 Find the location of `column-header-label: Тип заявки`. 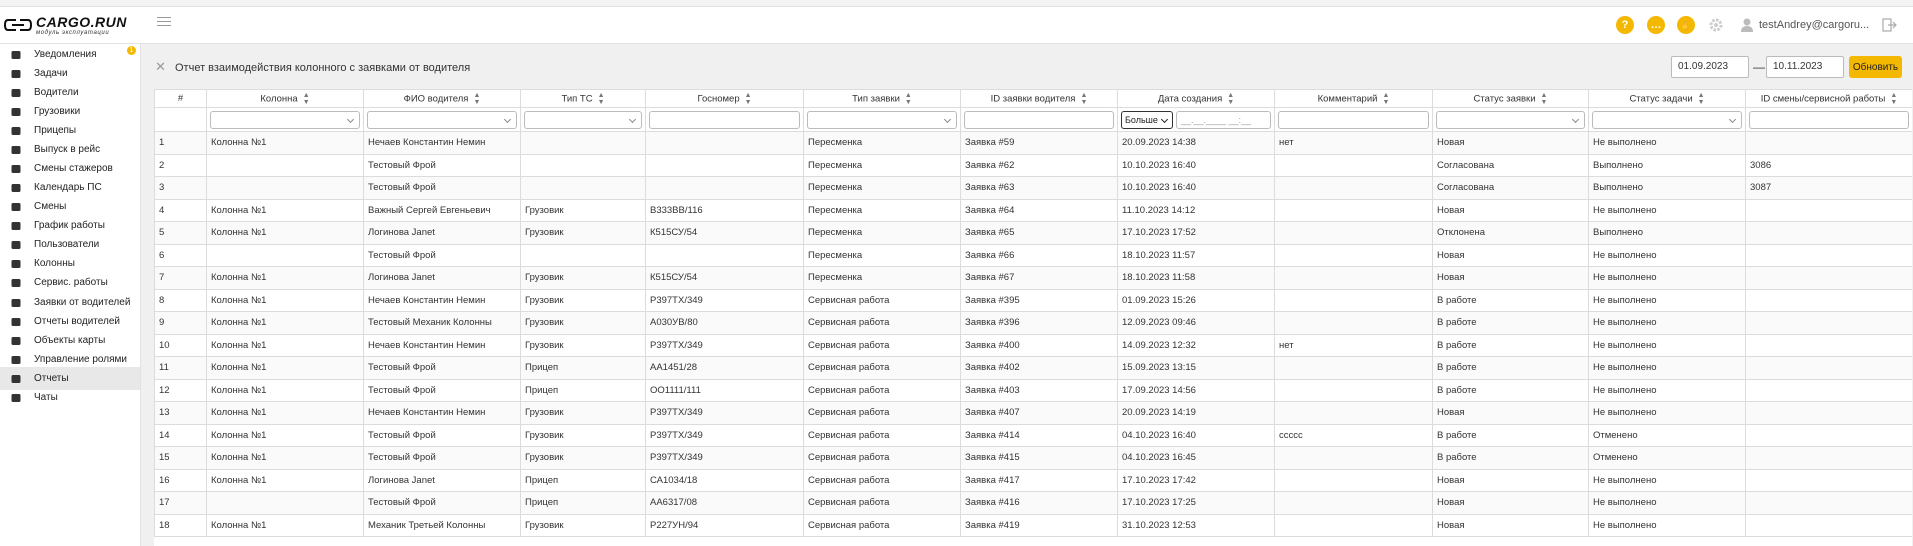

column-header-label: Тип заявки is located at coordinates (876, 99).